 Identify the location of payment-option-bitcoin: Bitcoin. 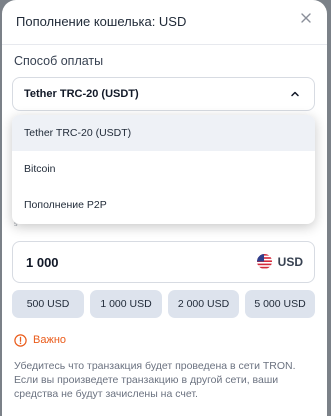
(163, 169).